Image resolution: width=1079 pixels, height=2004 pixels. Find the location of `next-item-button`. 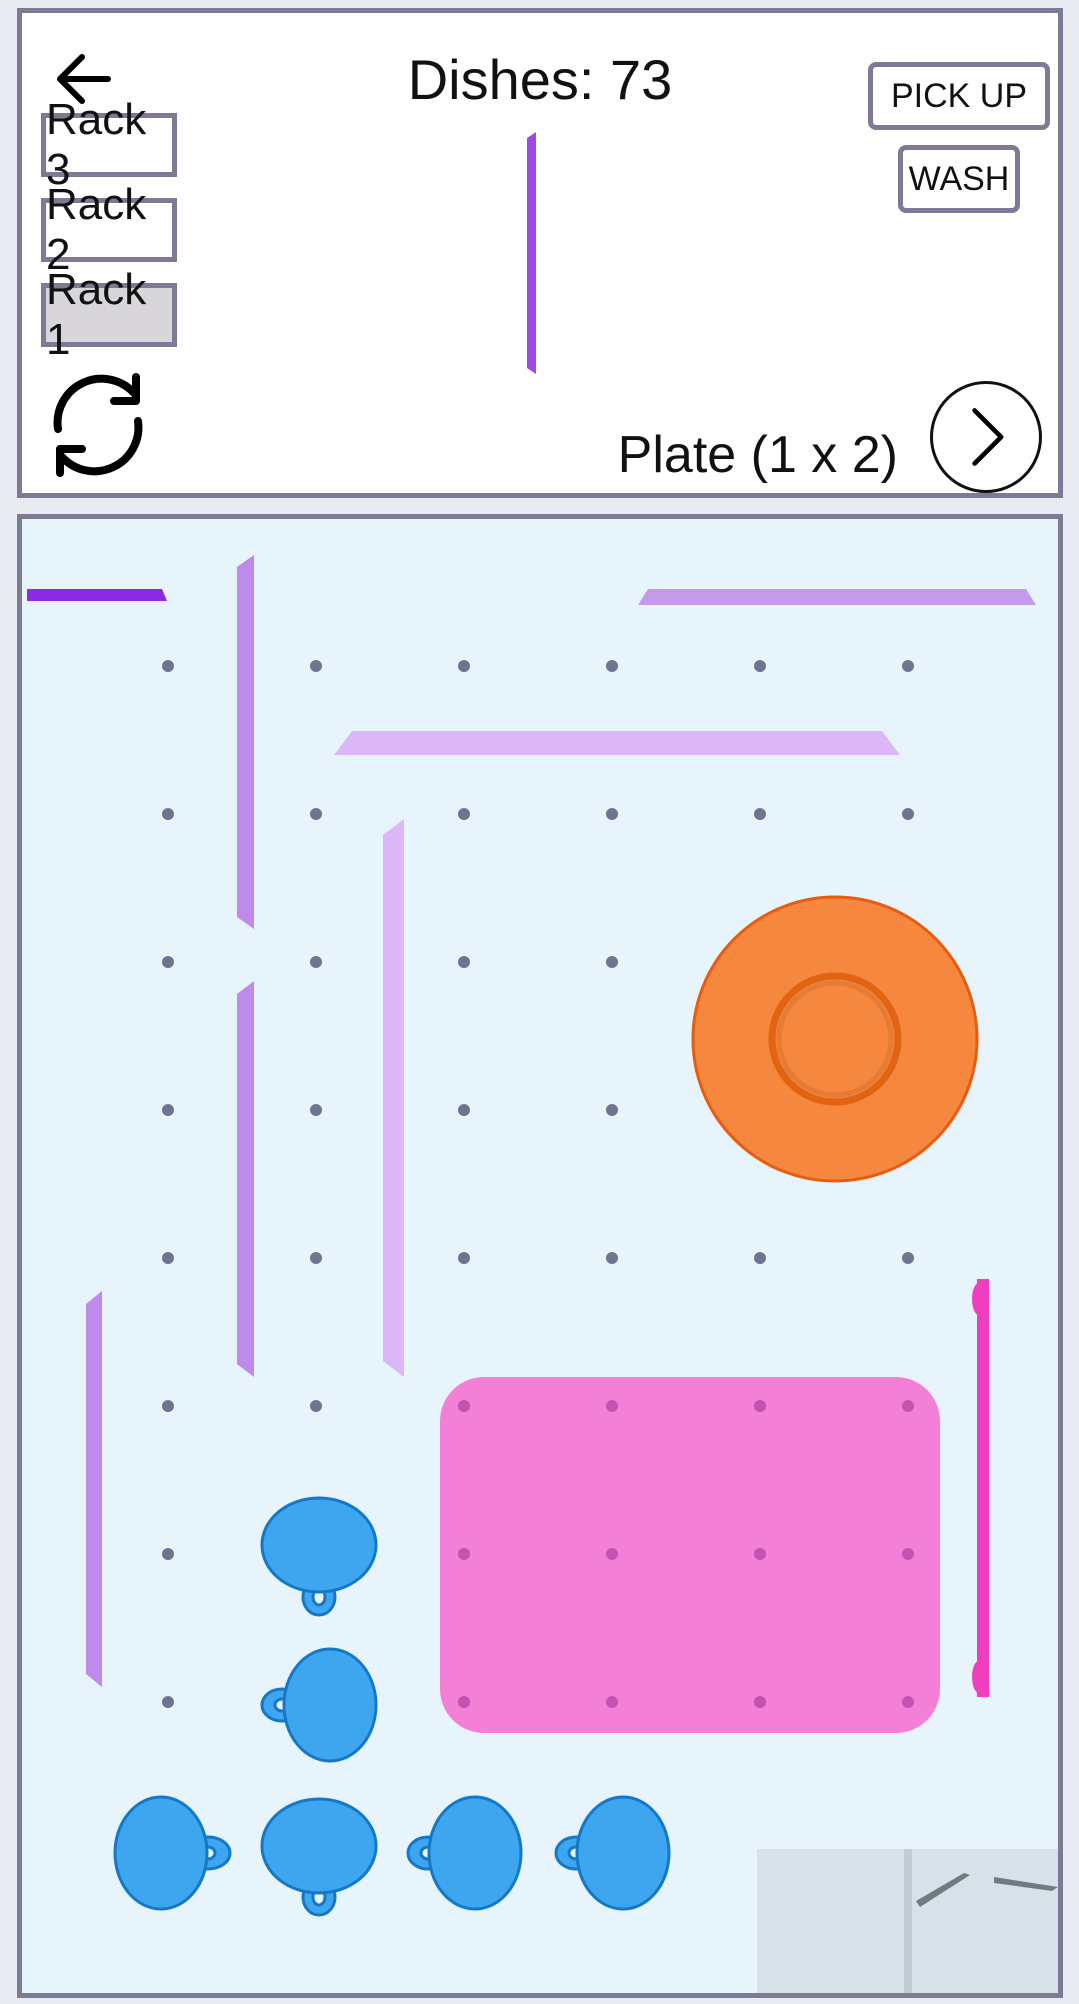

next-item-button is located at coordinates (986, 437).